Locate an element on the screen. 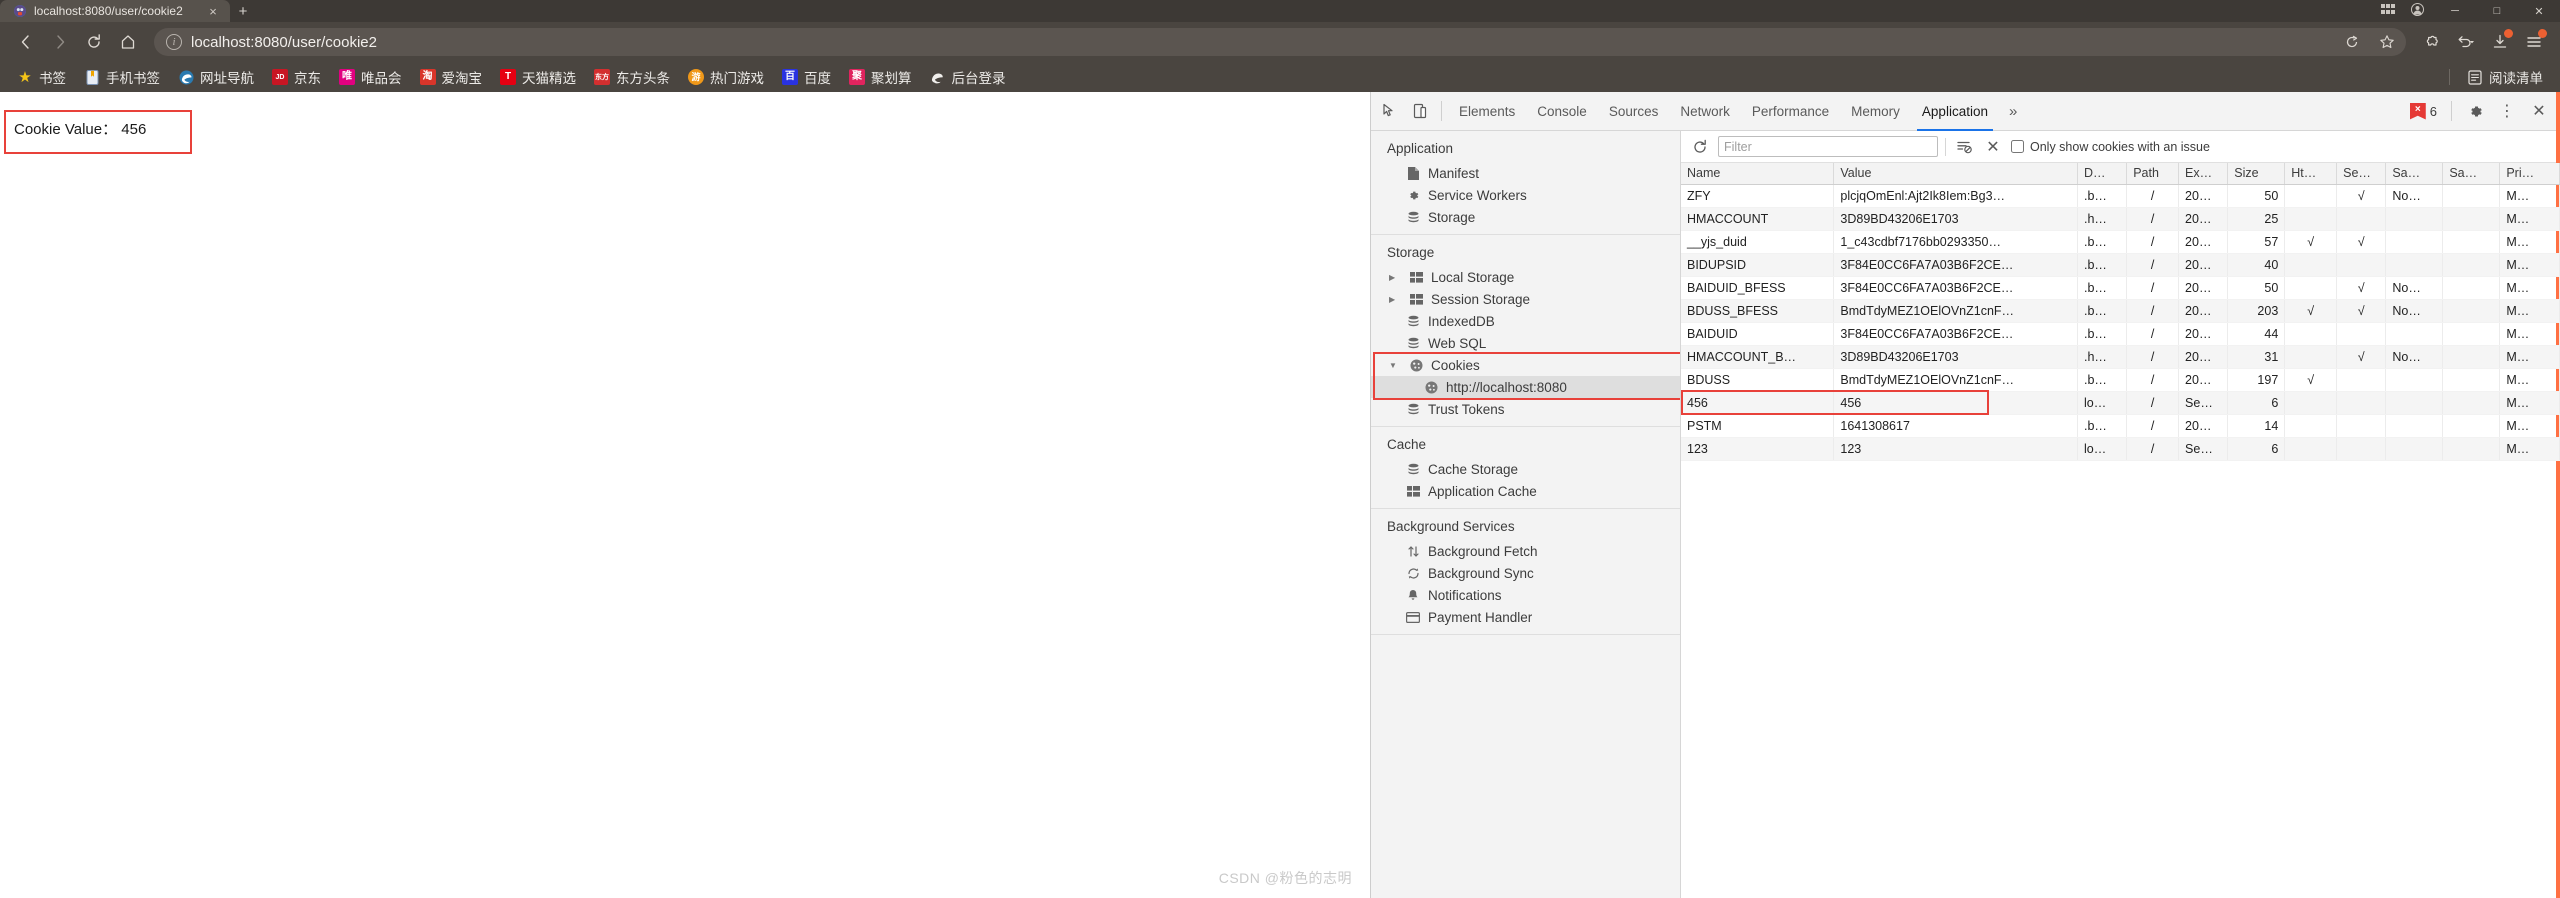  reading-list-button: 阅读清单 is located at coordinates (2505, 77).